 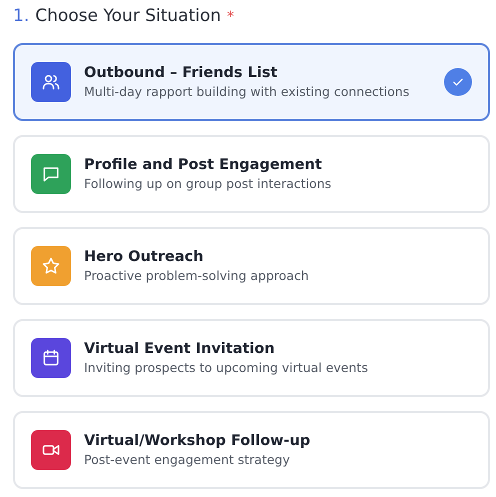 I want to click on required-mark: *, so click(x=230, y=17).